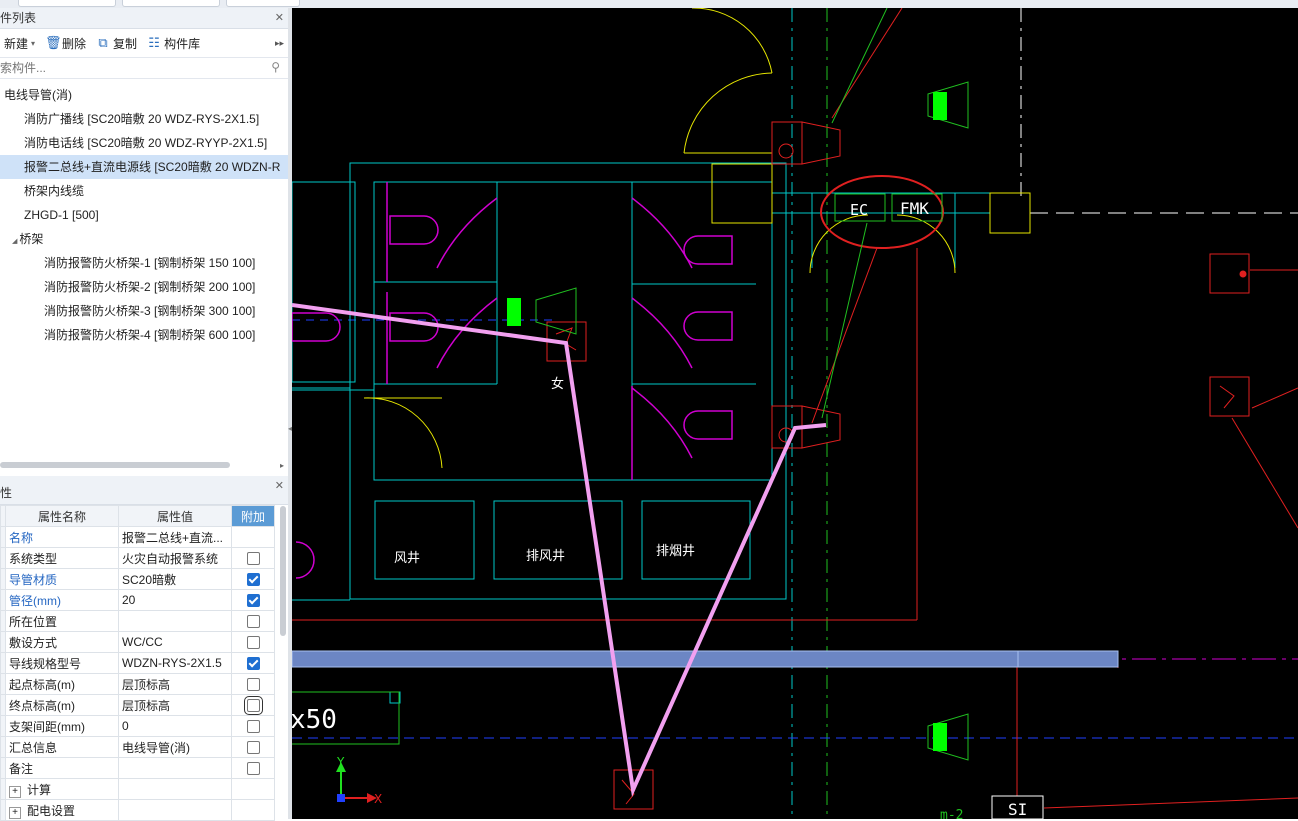 Image resolution: width=1298 pixels, height=821 pixels. Describe the element at coordinates (42, 705) in the screenshot. I see `property-name-text: 终点标高(m)` at that location.